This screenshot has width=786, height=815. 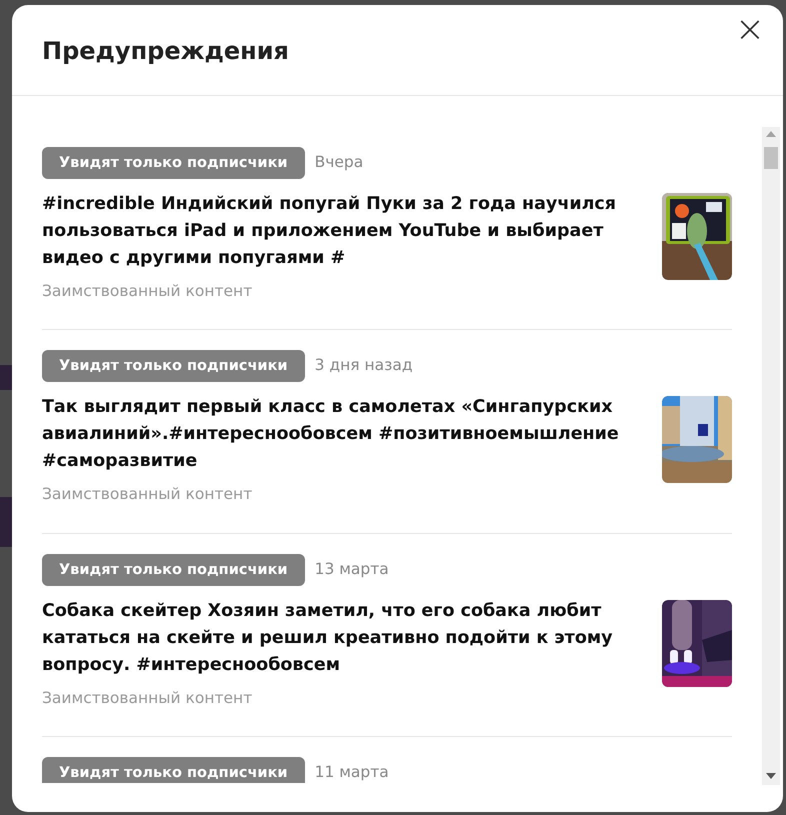 I want to click on post-title: Собака скейтер Хозяин заметил, что его собака любит кататься на скейте и решил креативно подойти к этому вопросу. #интереснообовсем, so click(x=342, y=638).